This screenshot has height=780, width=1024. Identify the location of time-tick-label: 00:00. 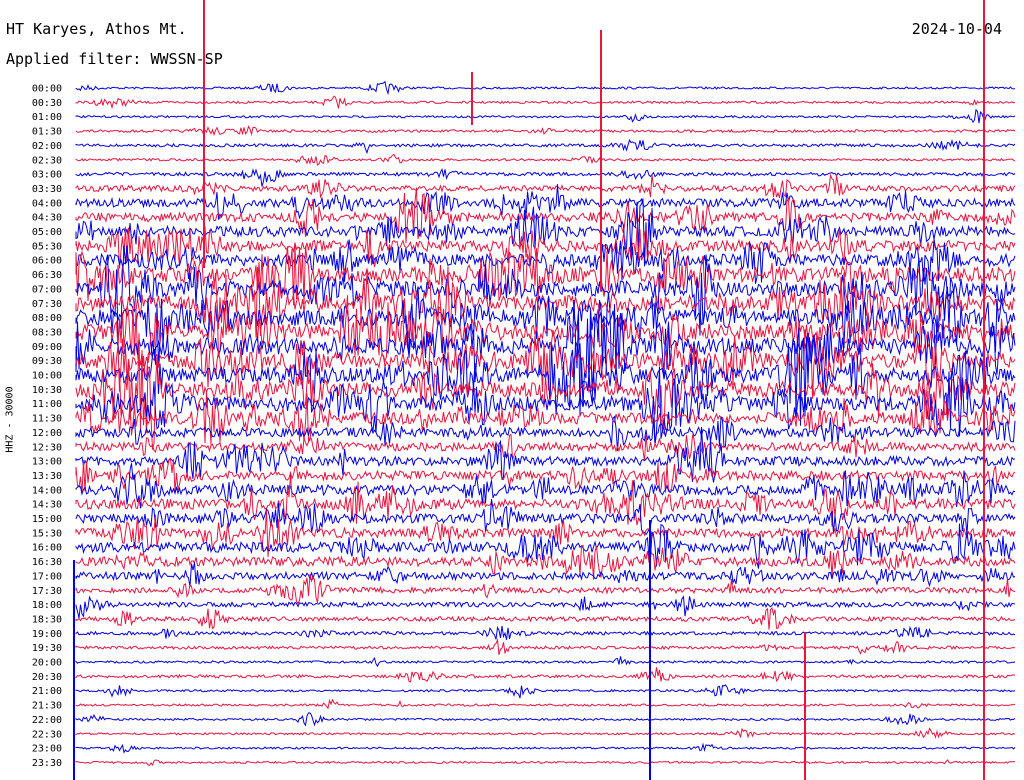
(47, 89).